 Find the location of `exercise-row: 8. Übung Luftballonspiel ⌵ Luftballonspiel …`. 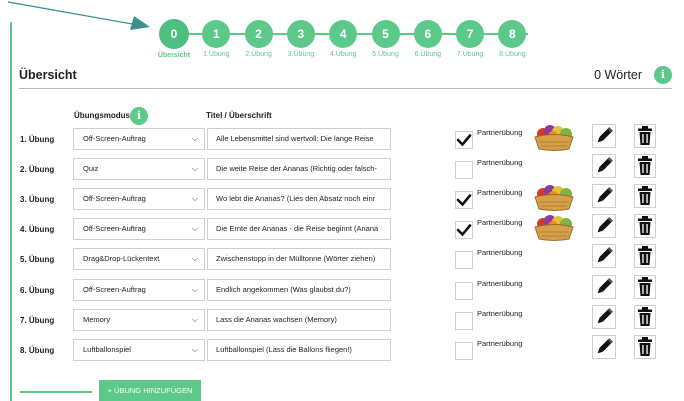

exercise-row: 8. Übung Luftballonspiel ⌵ Luftballonspiel … is located at coordinates (342, 348).